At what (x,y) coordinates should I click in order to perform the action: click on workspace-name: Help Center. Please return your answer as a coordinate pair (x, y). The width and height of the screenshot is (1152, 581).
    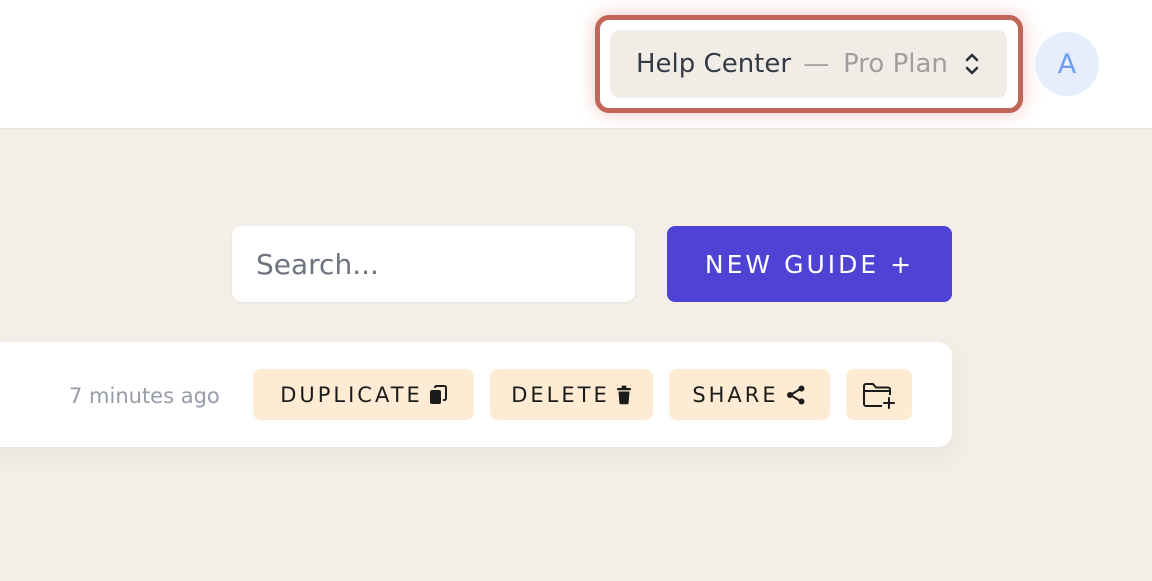
    Looking at the image, I should click on (714, 64).